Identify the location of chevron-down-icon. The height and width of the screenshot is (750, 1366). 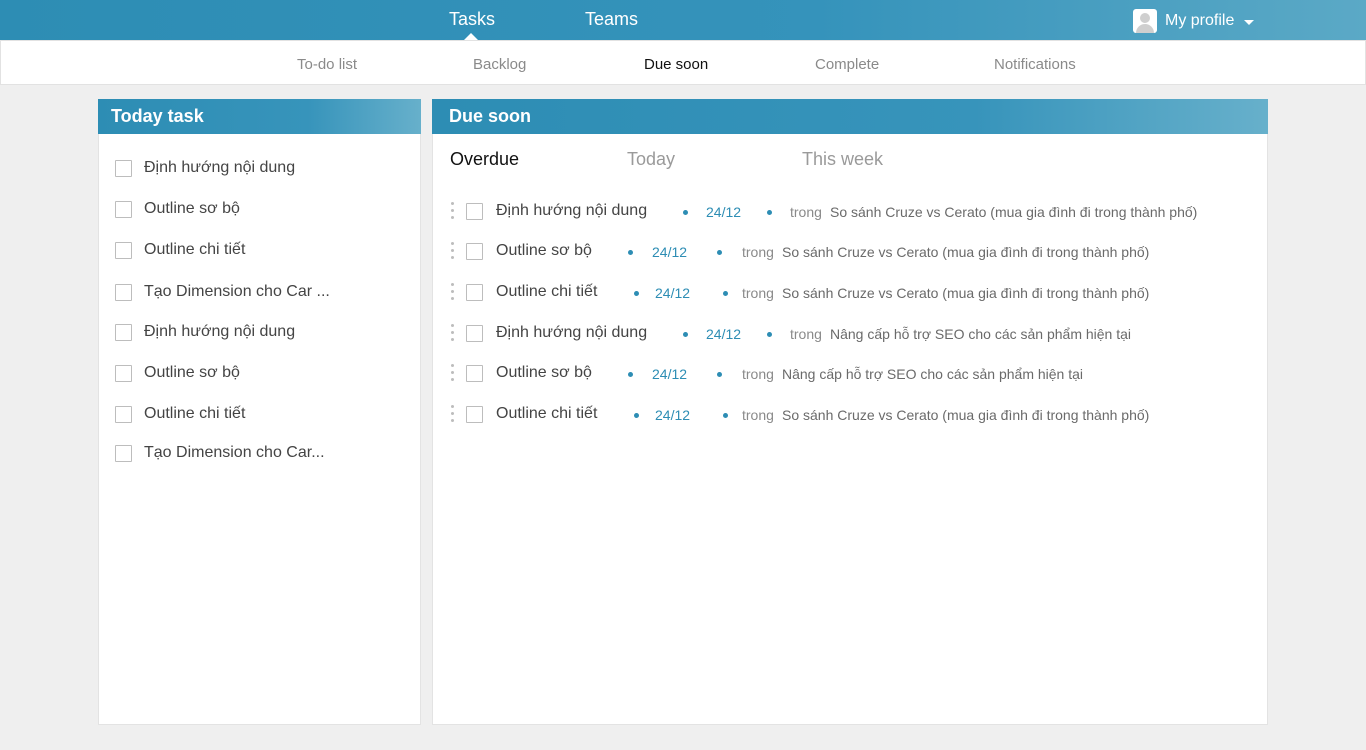
(1249, 22).